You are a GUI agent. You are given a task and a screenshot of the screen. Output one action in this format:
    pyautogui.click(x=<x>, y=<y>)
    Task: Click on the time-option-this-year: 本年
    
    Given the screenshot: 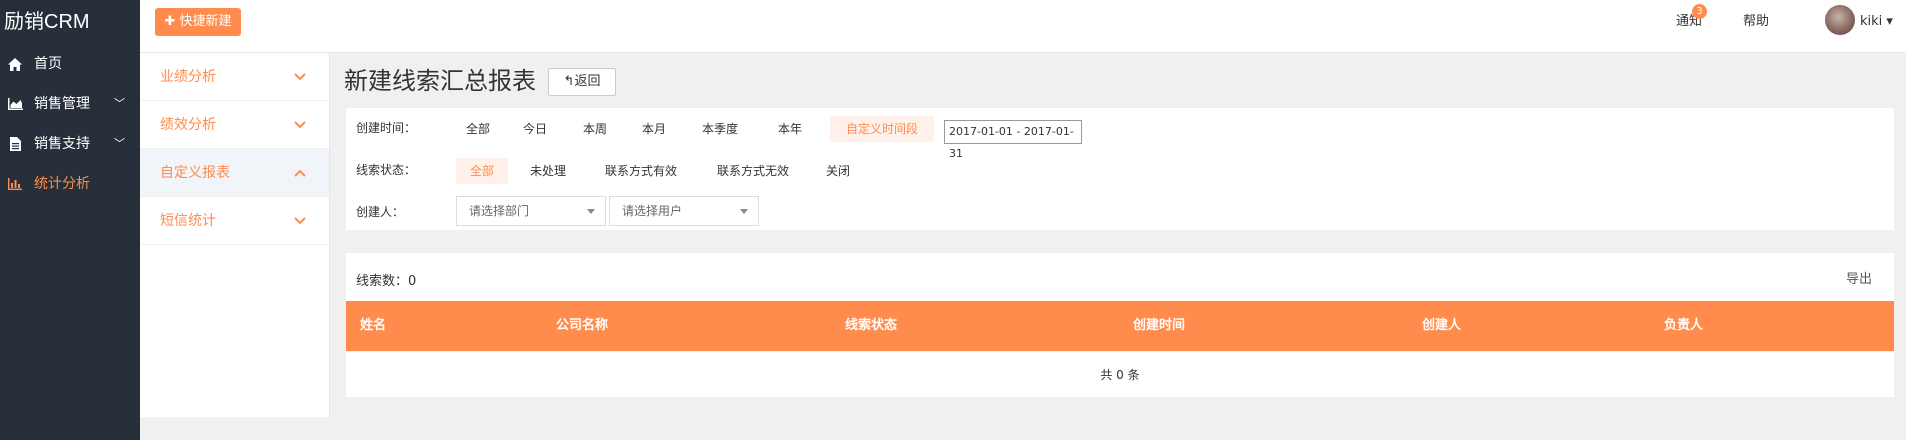 What is the action you would take?
    pyautogui.click(x=790, y=129)
    